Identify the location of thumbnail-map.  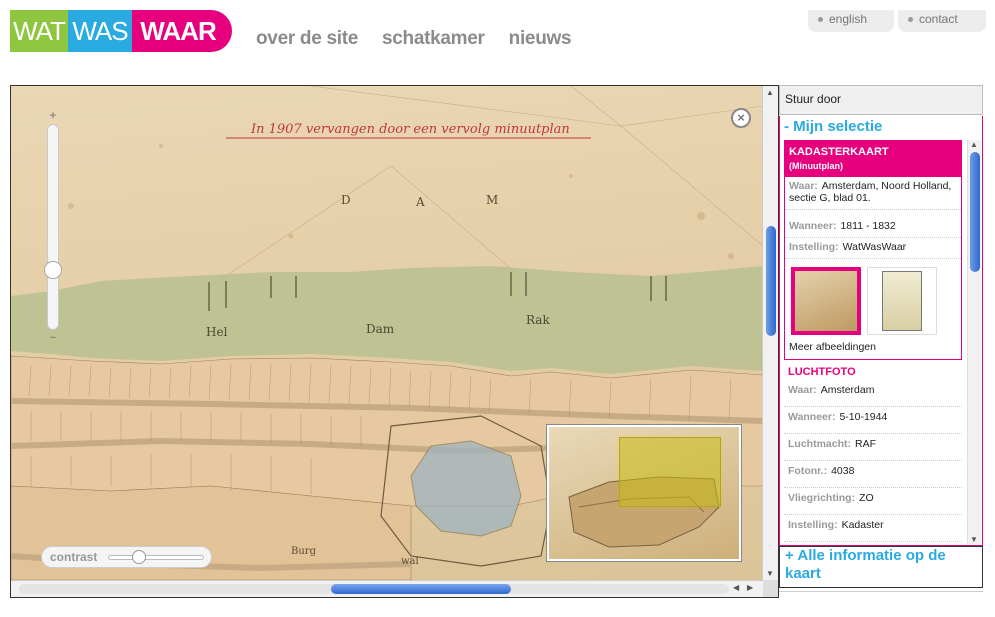
(826, 301).